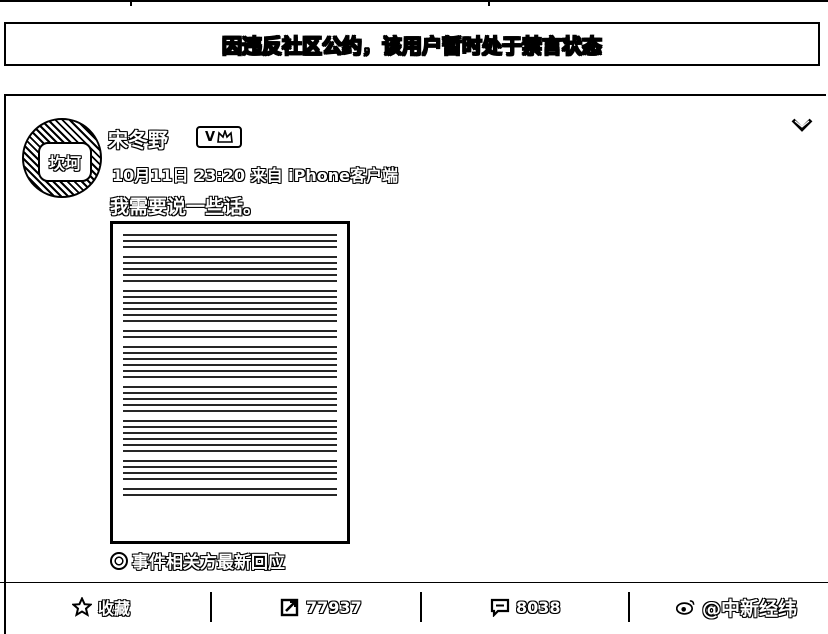  What do you see at coordinates (500, 607) in the screenshot?
I see `comment-icon` at bounding box center [500, 607].